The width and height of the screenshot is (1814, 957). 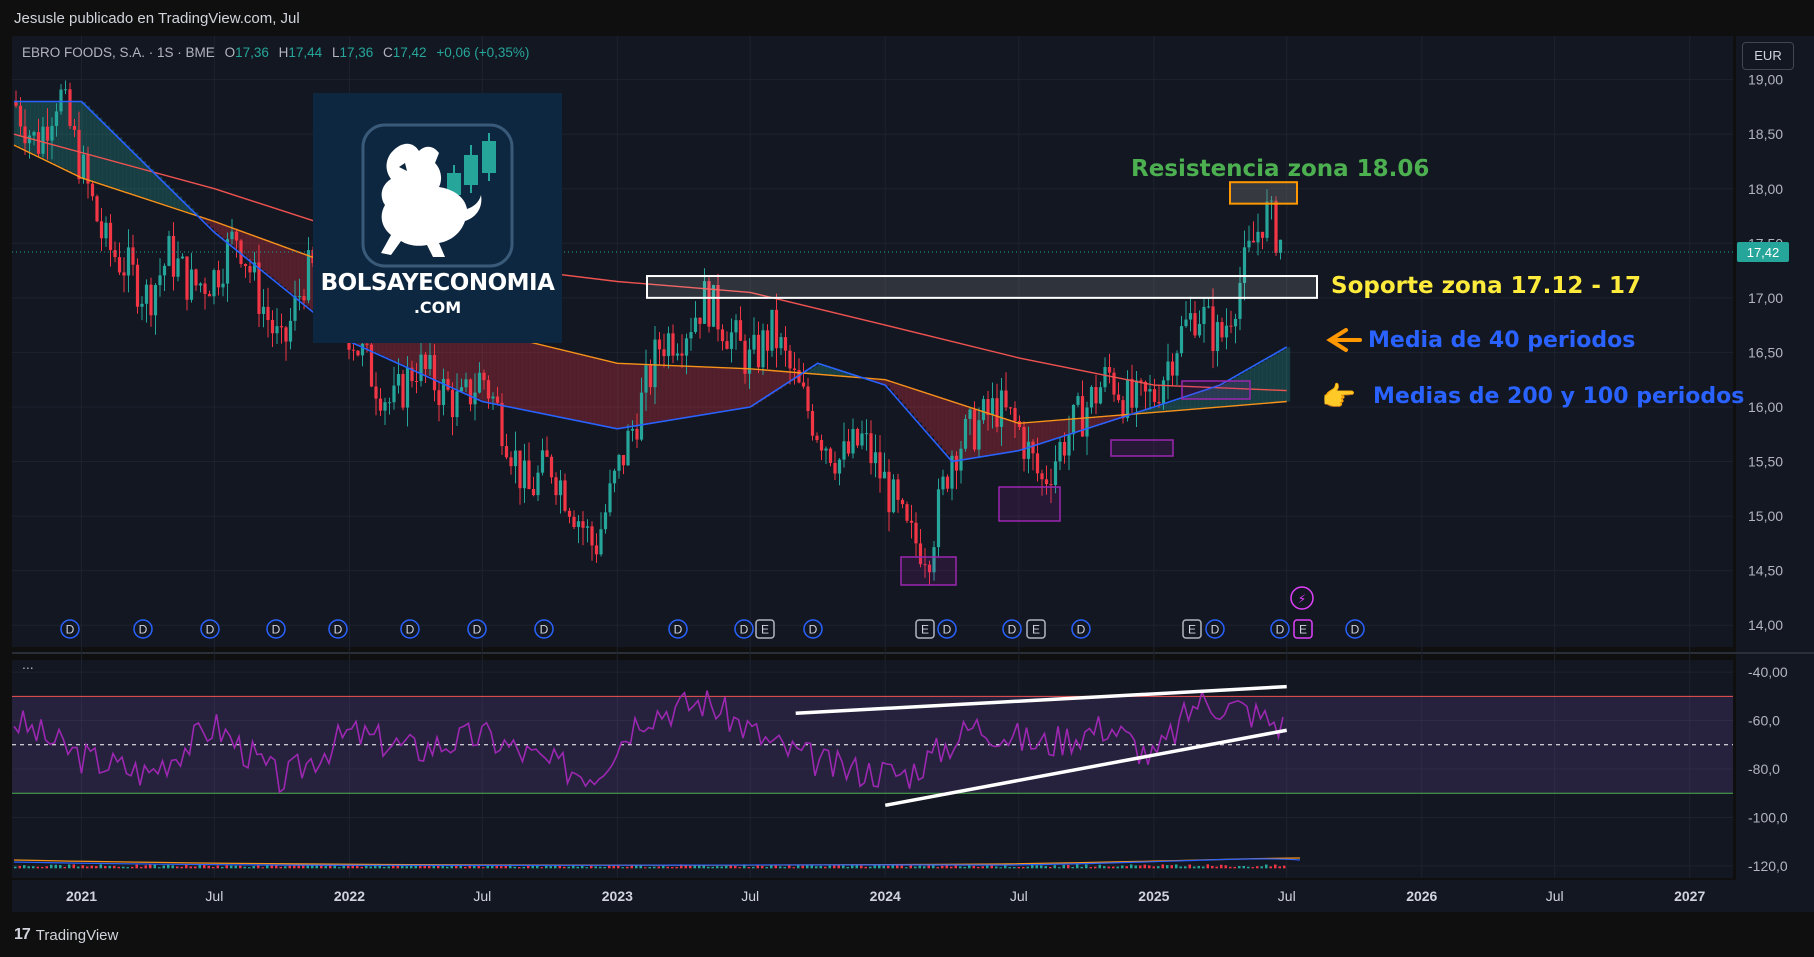 What do you see at coordinates (1775, 474) in the screenshot?
I see `price-axis` at bounding box center [1775, 474].